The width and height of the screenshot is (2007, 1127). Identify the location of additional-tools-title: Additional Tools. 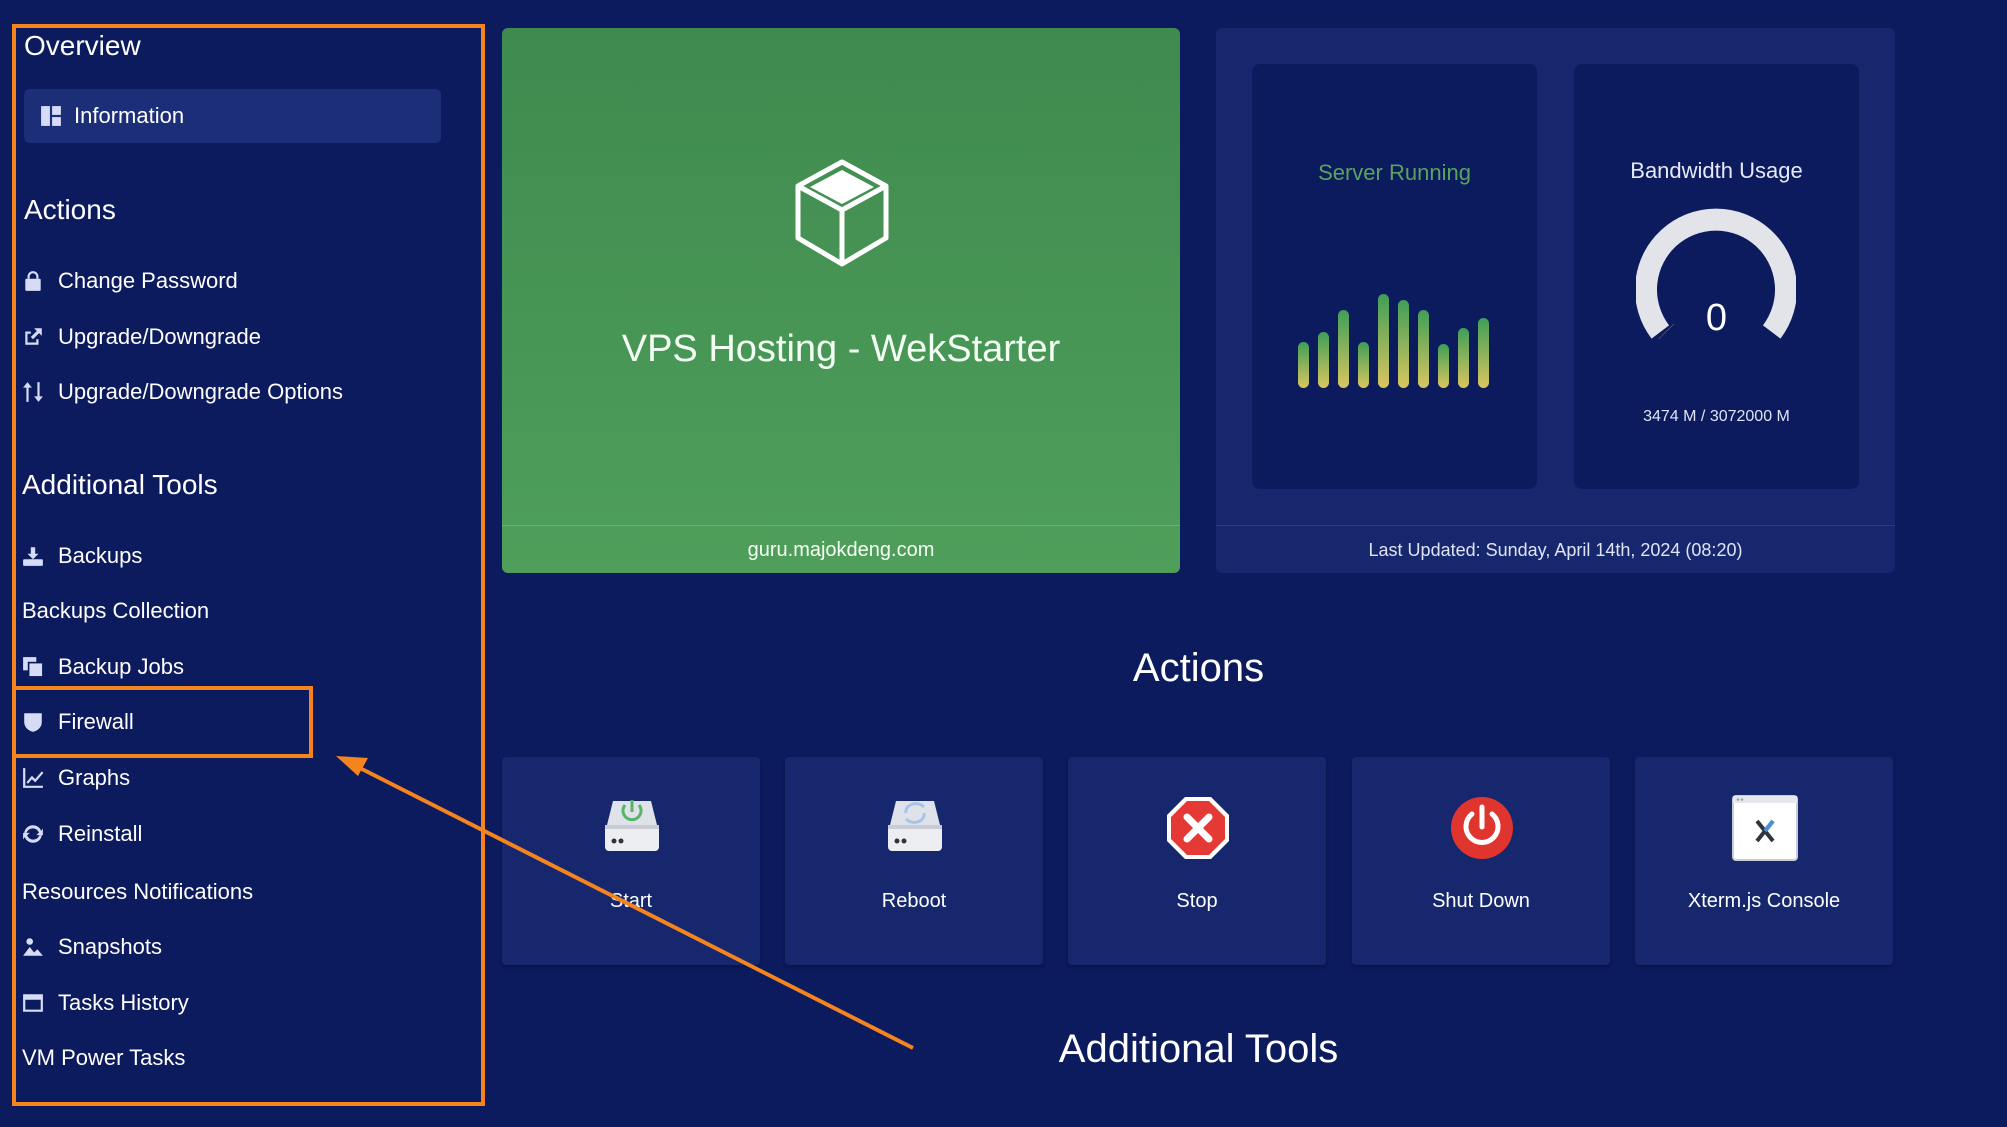
(120, 484).